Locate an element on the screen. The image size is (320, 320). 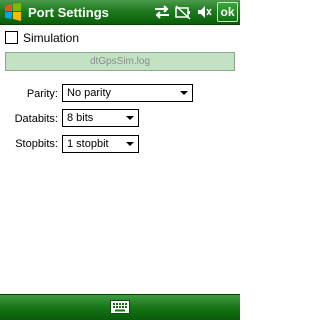
stopbits-select-value: 1 stopbit is located at coordinates (88, 144).